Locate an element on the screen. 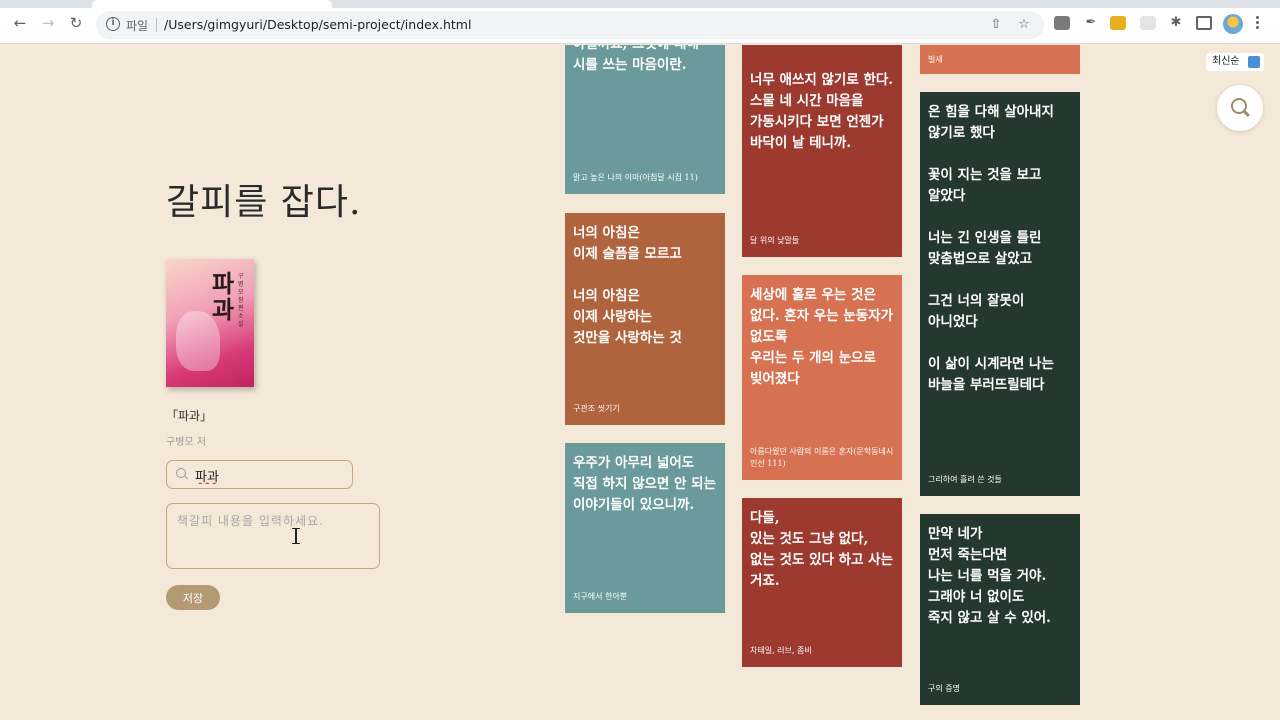 This screenshot has width=1280, height=720. bookmark-memo-input is located at coordinates (273, 536).